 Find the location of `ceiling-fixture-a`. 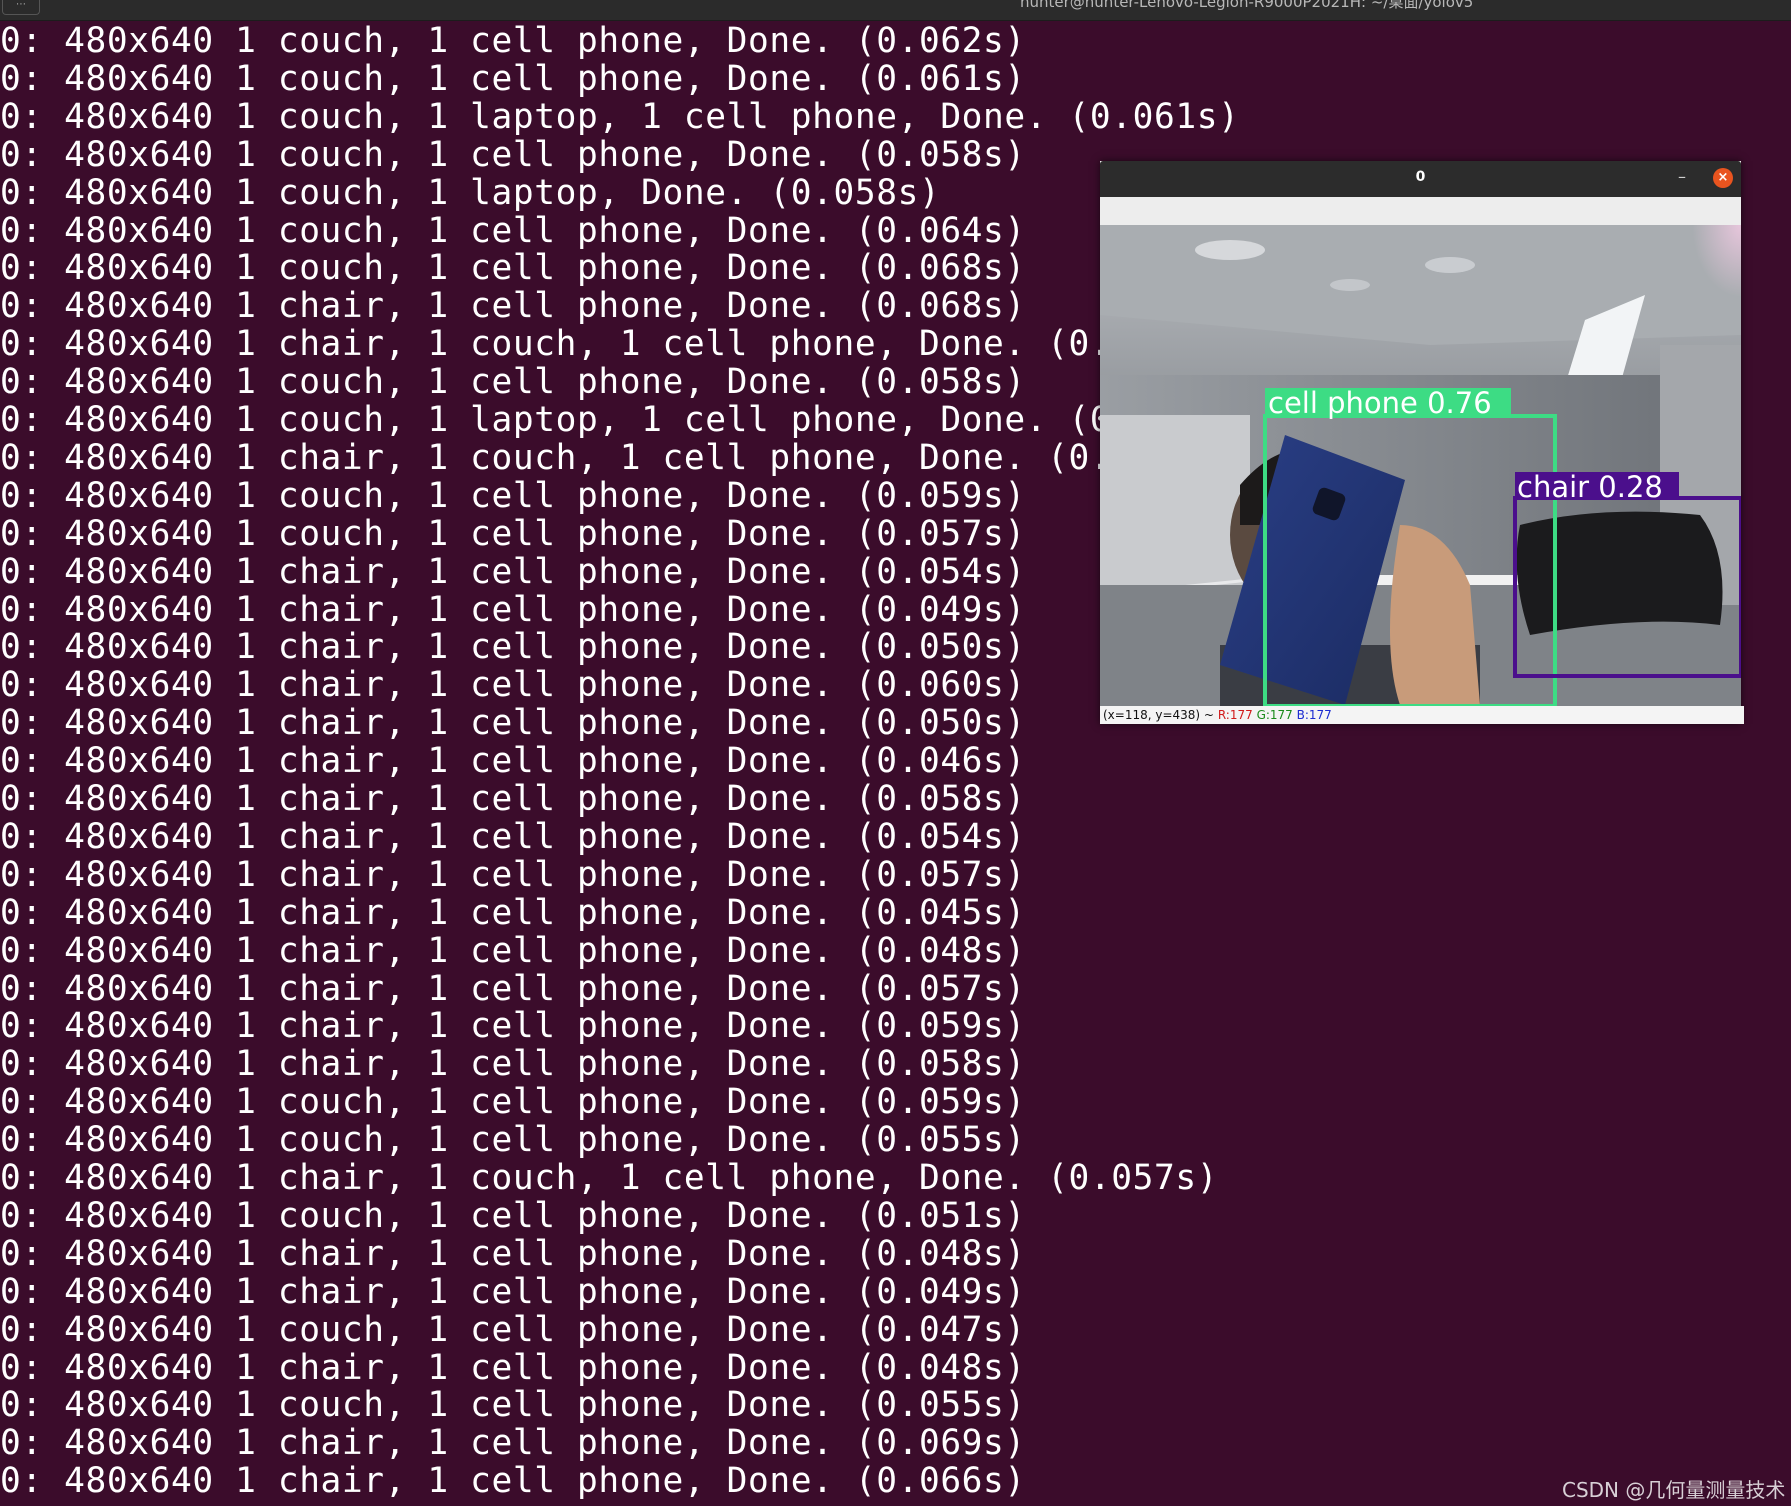

ceiling-fixture-a is located at coordinates (1230, 250).